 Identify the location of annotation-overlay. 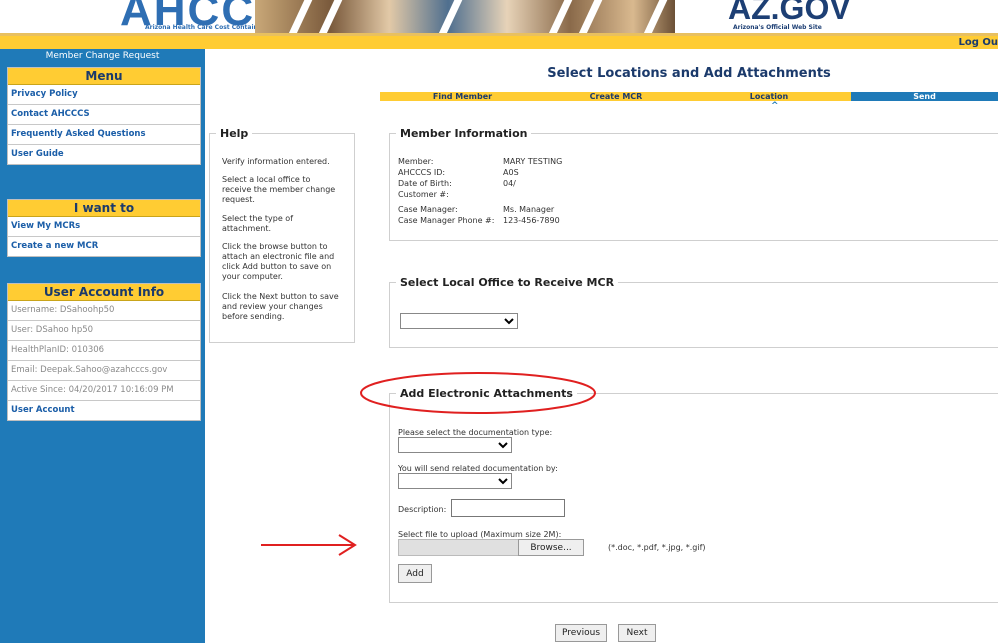
(428, 464).